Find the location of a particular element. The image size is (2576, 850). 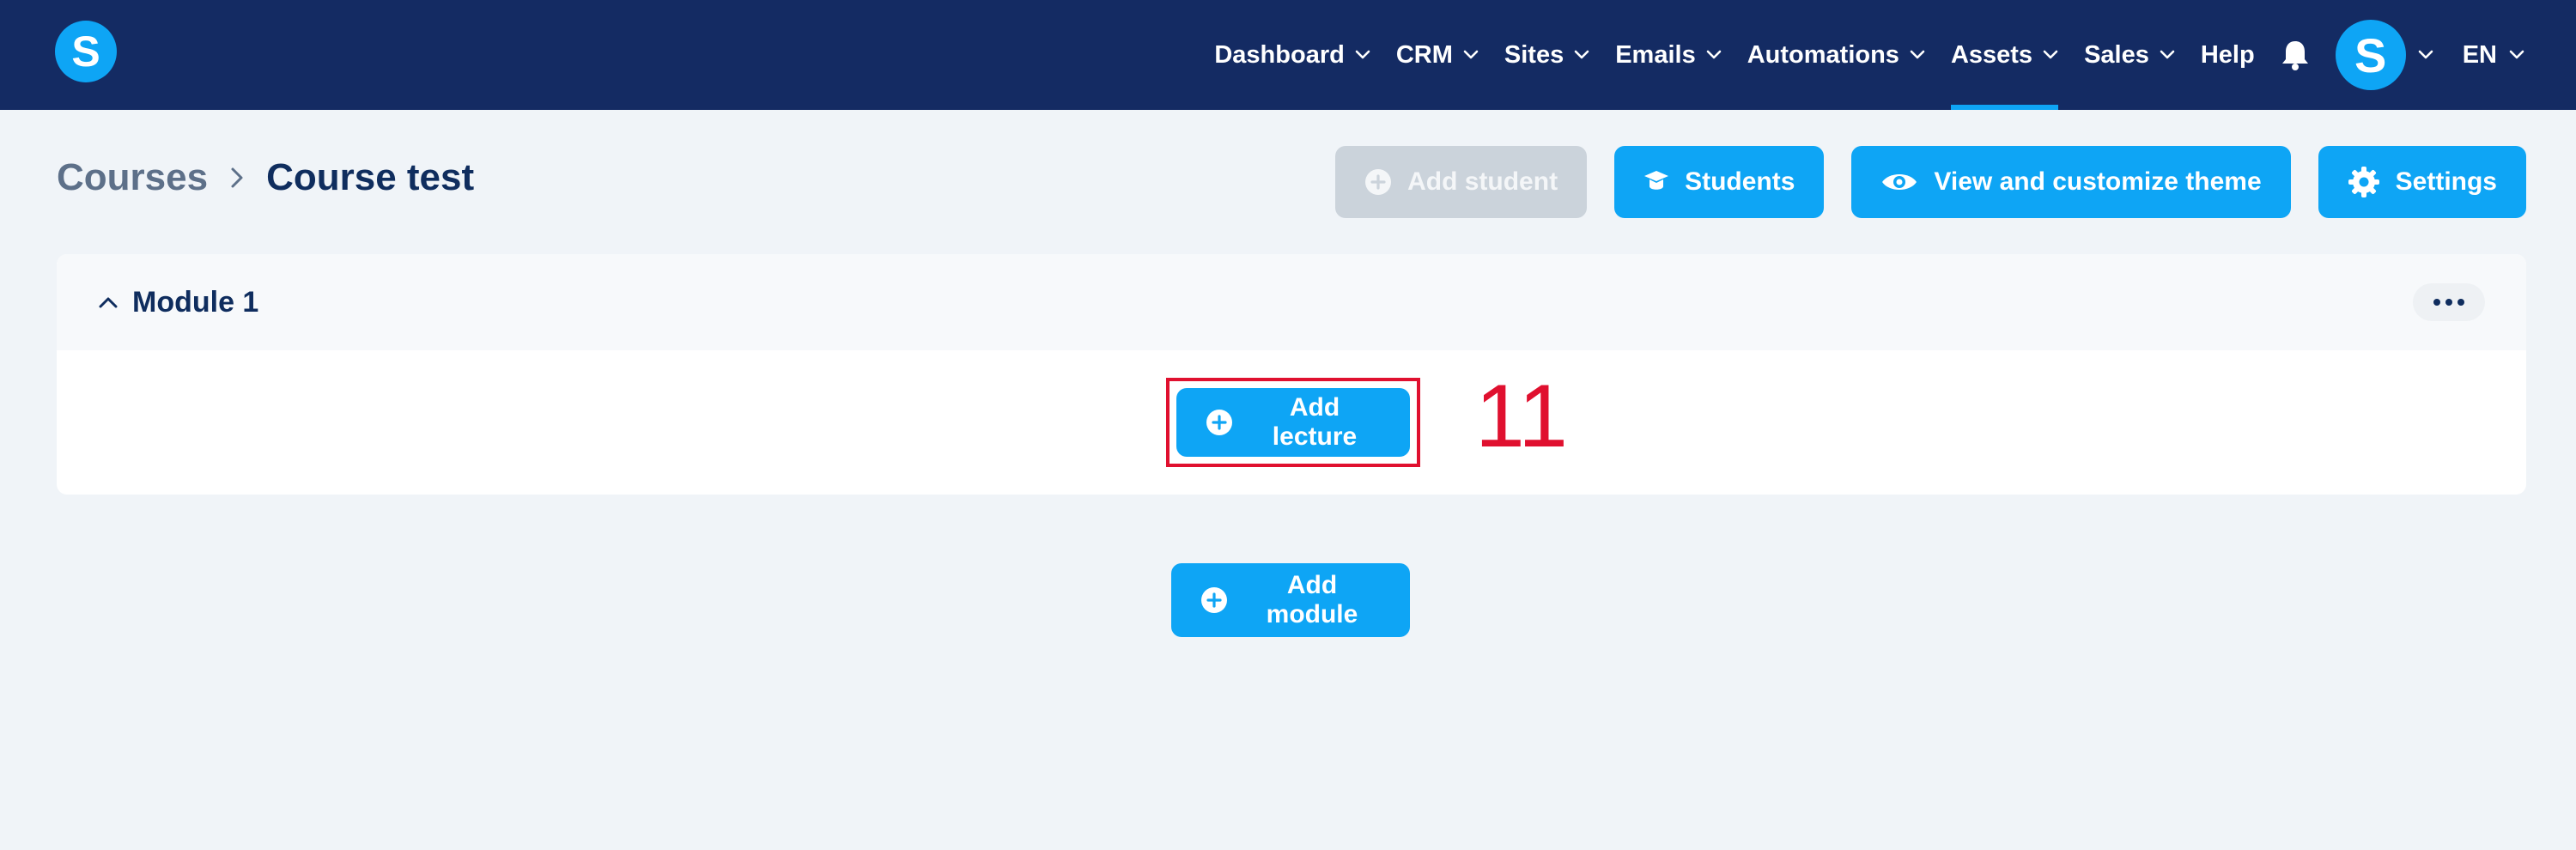

add-lecture-label: Add lecture is located at coordinates (1315, 422).